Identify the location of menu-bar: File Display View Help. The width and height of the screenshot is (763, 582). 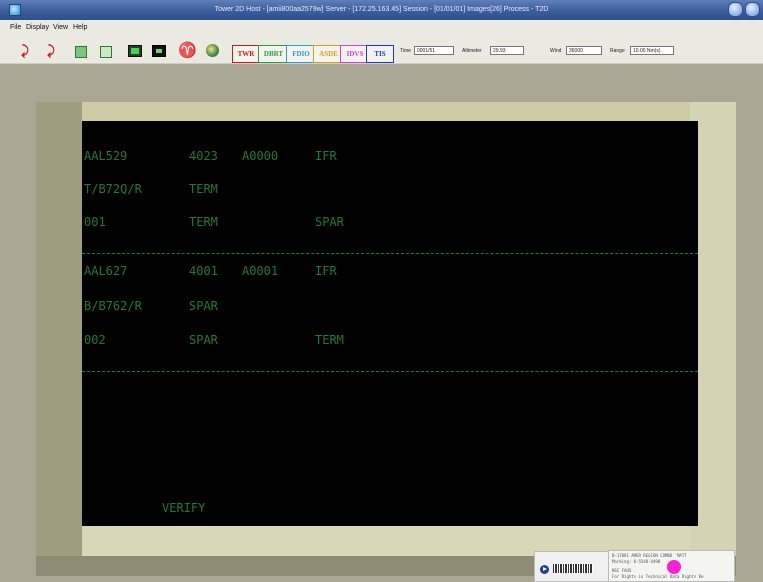
(381, 28).